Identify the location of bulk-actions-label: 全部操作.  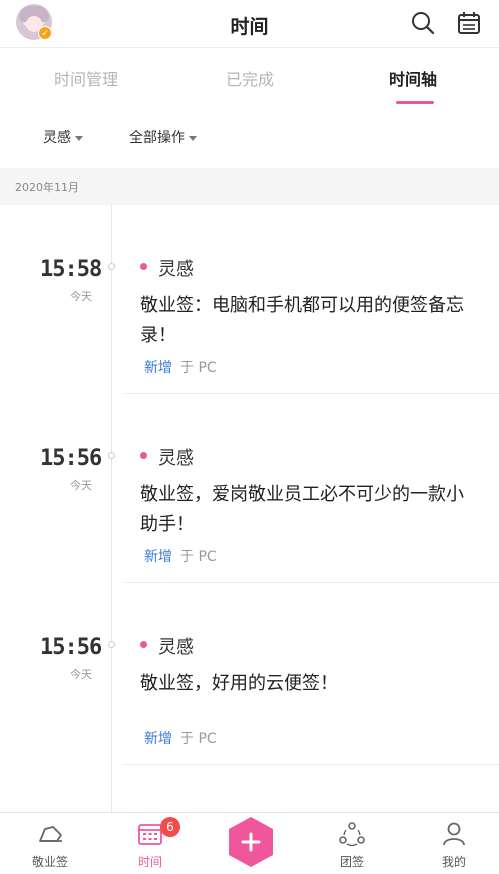
(157, 138).